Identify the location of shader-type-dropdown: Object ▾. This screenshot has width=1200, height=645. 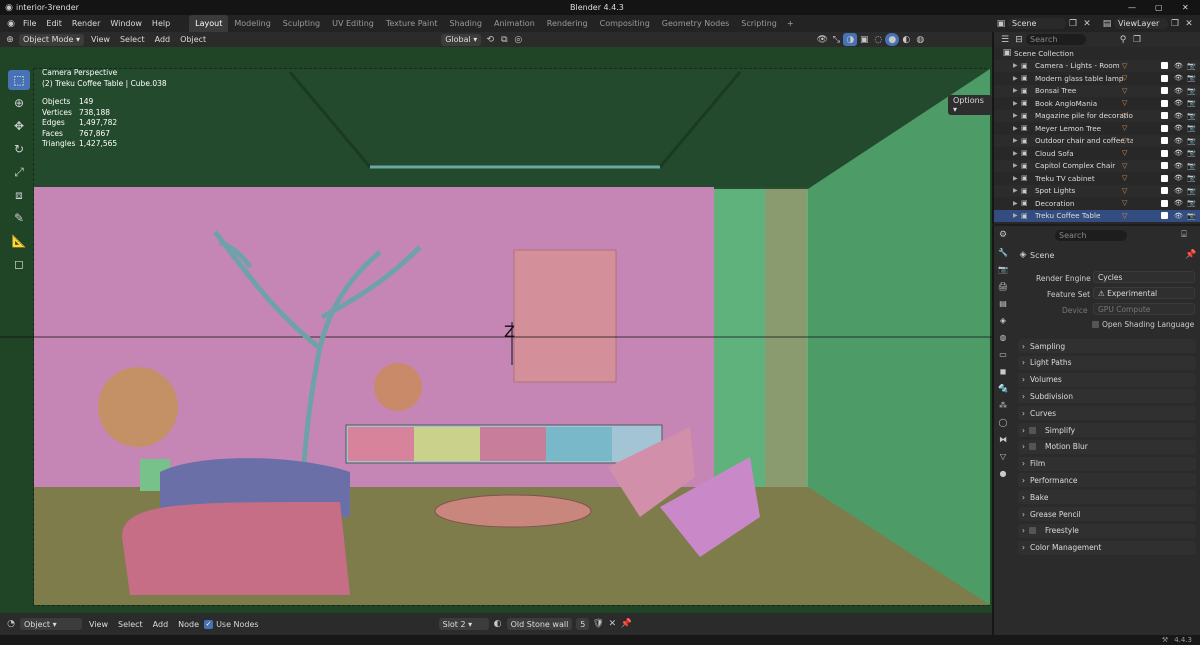
(51, 624).